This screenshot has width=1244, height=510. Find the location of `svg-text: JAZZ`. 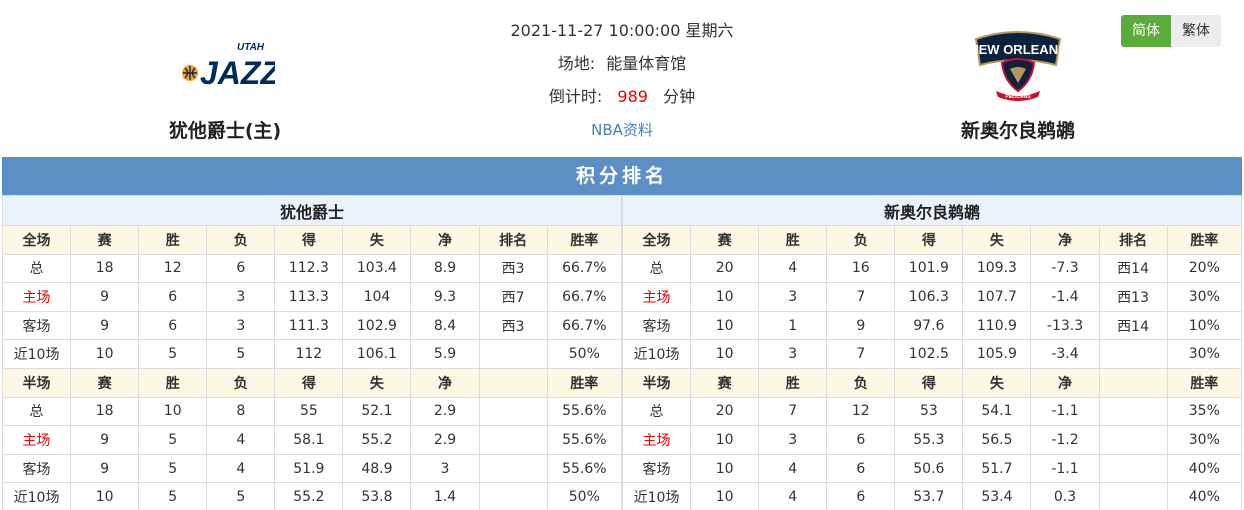

svg-text: JAZZ is located at coordinates (237, 71).